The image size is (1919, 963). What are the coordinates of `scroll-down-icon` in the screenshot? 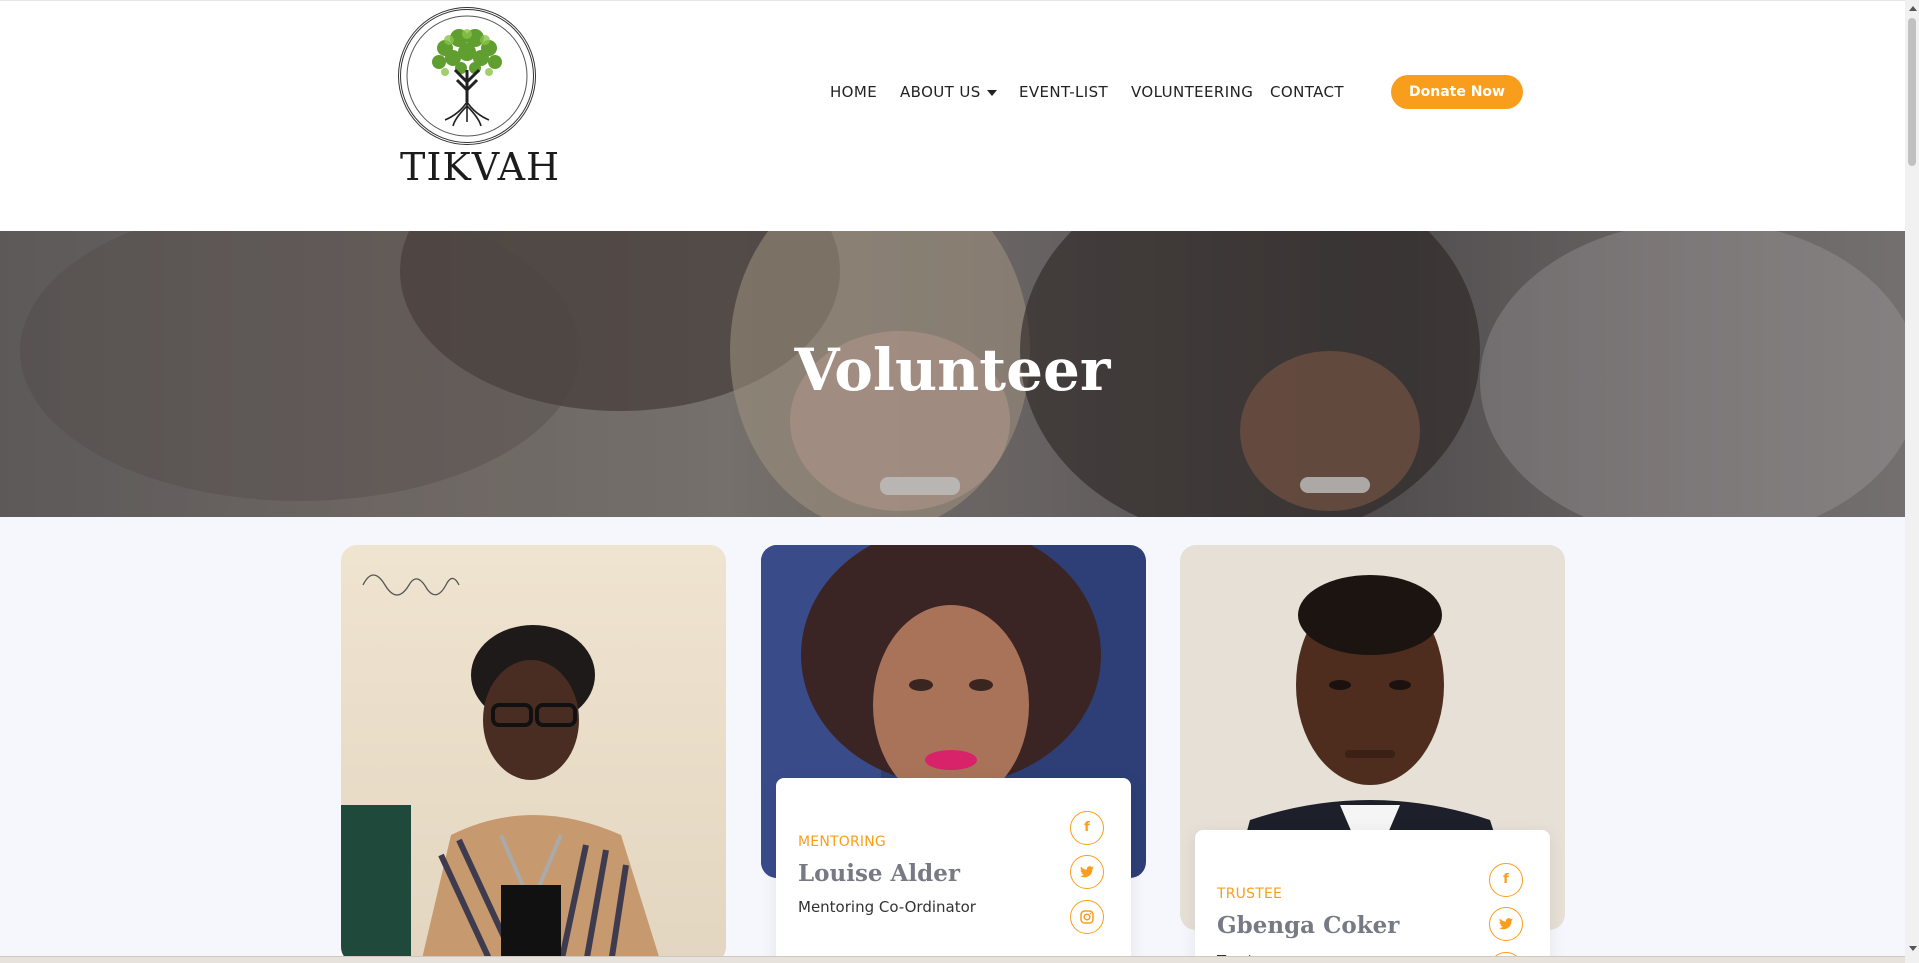 It's located at (1913, 948).